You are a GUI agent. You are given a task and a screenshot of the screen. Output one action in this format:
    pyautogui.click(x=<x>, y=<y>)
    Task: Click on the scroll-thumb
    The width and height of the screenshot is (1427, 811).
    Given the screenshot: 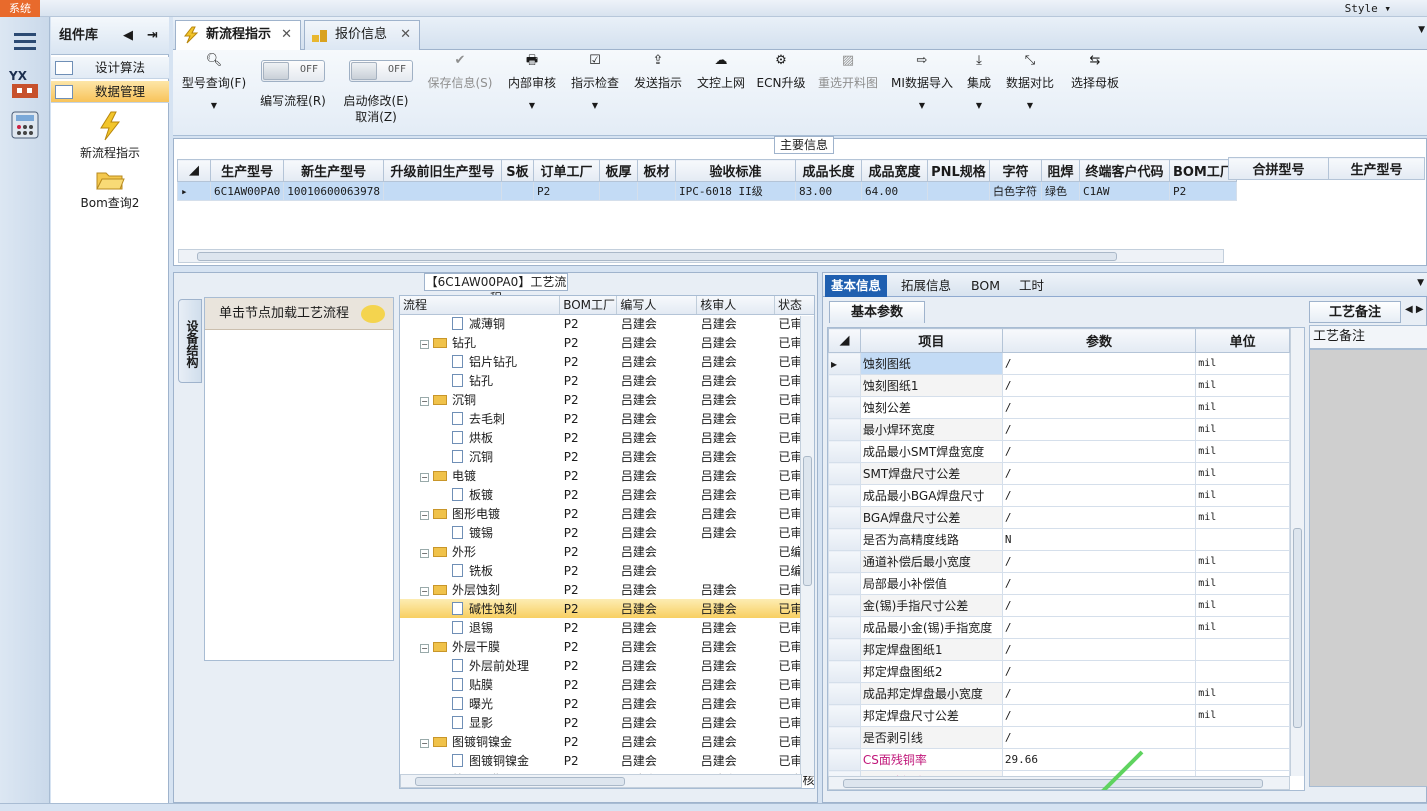 What is the action you would take?
    pyautogui.click(x=1297, y=628)
    